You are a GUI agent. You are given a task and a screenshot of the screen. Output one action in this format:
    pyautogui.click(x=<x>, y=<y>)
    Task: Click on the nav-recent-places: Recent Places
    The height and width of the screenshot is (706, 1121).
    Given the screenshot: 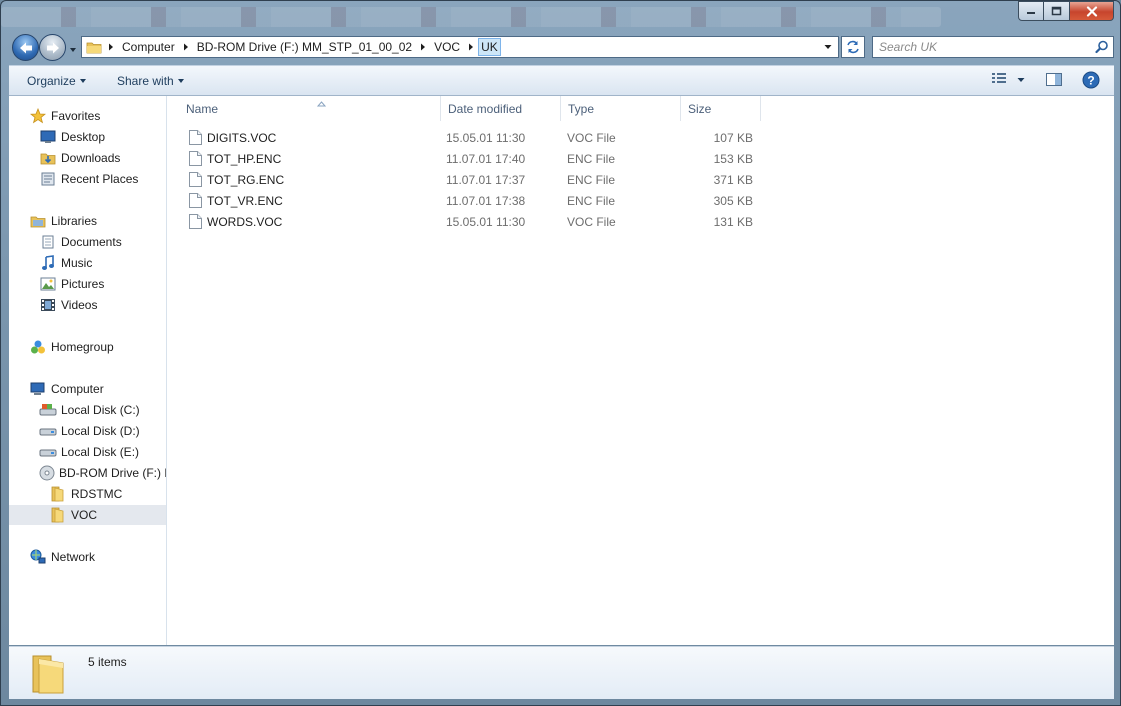 What is the action you would take?
    pyautogui.click(x=87, y=179)
    